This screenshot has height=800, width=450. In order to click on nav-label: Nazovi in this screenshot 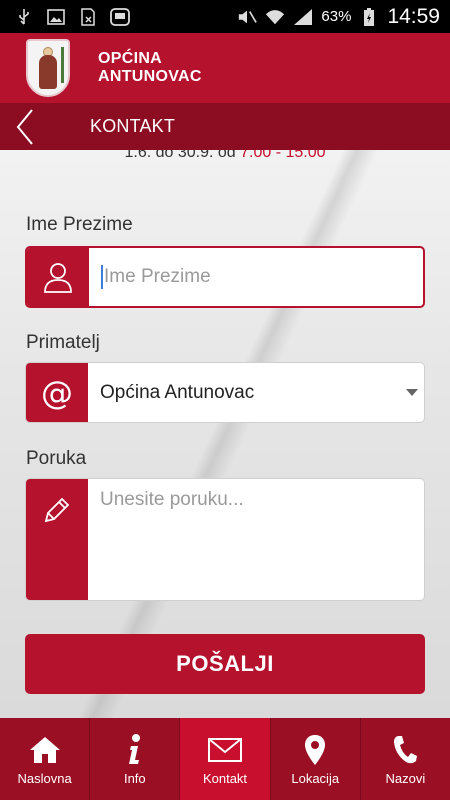, I will do `click(405, 778)`.